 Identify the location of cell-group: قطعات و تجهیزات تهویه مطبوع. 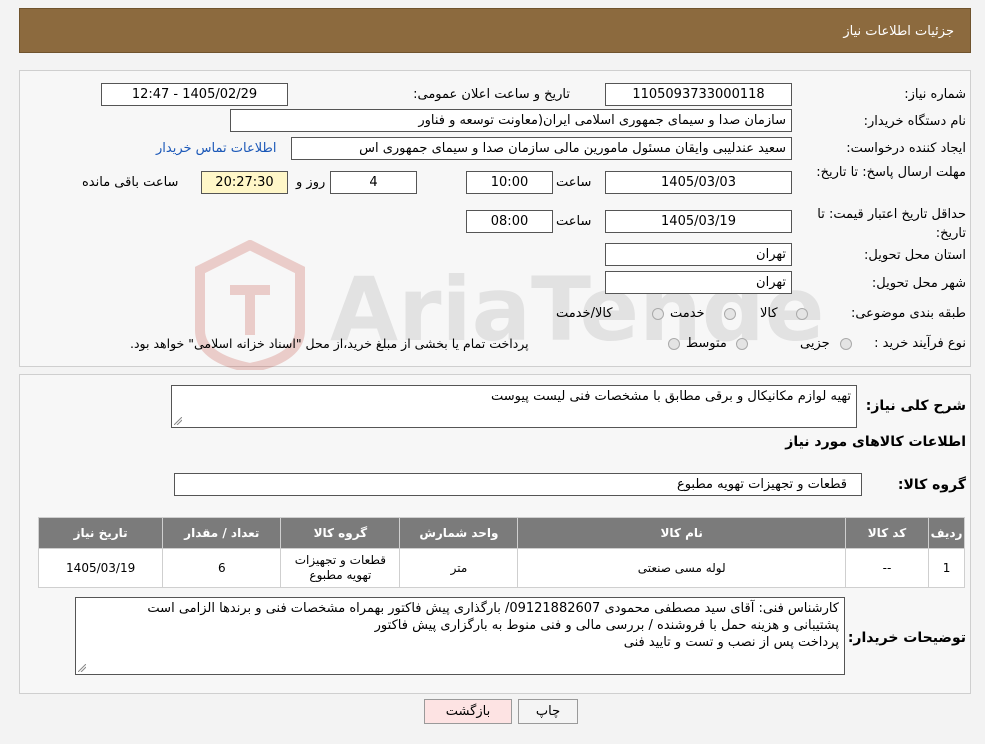
(340, 568).